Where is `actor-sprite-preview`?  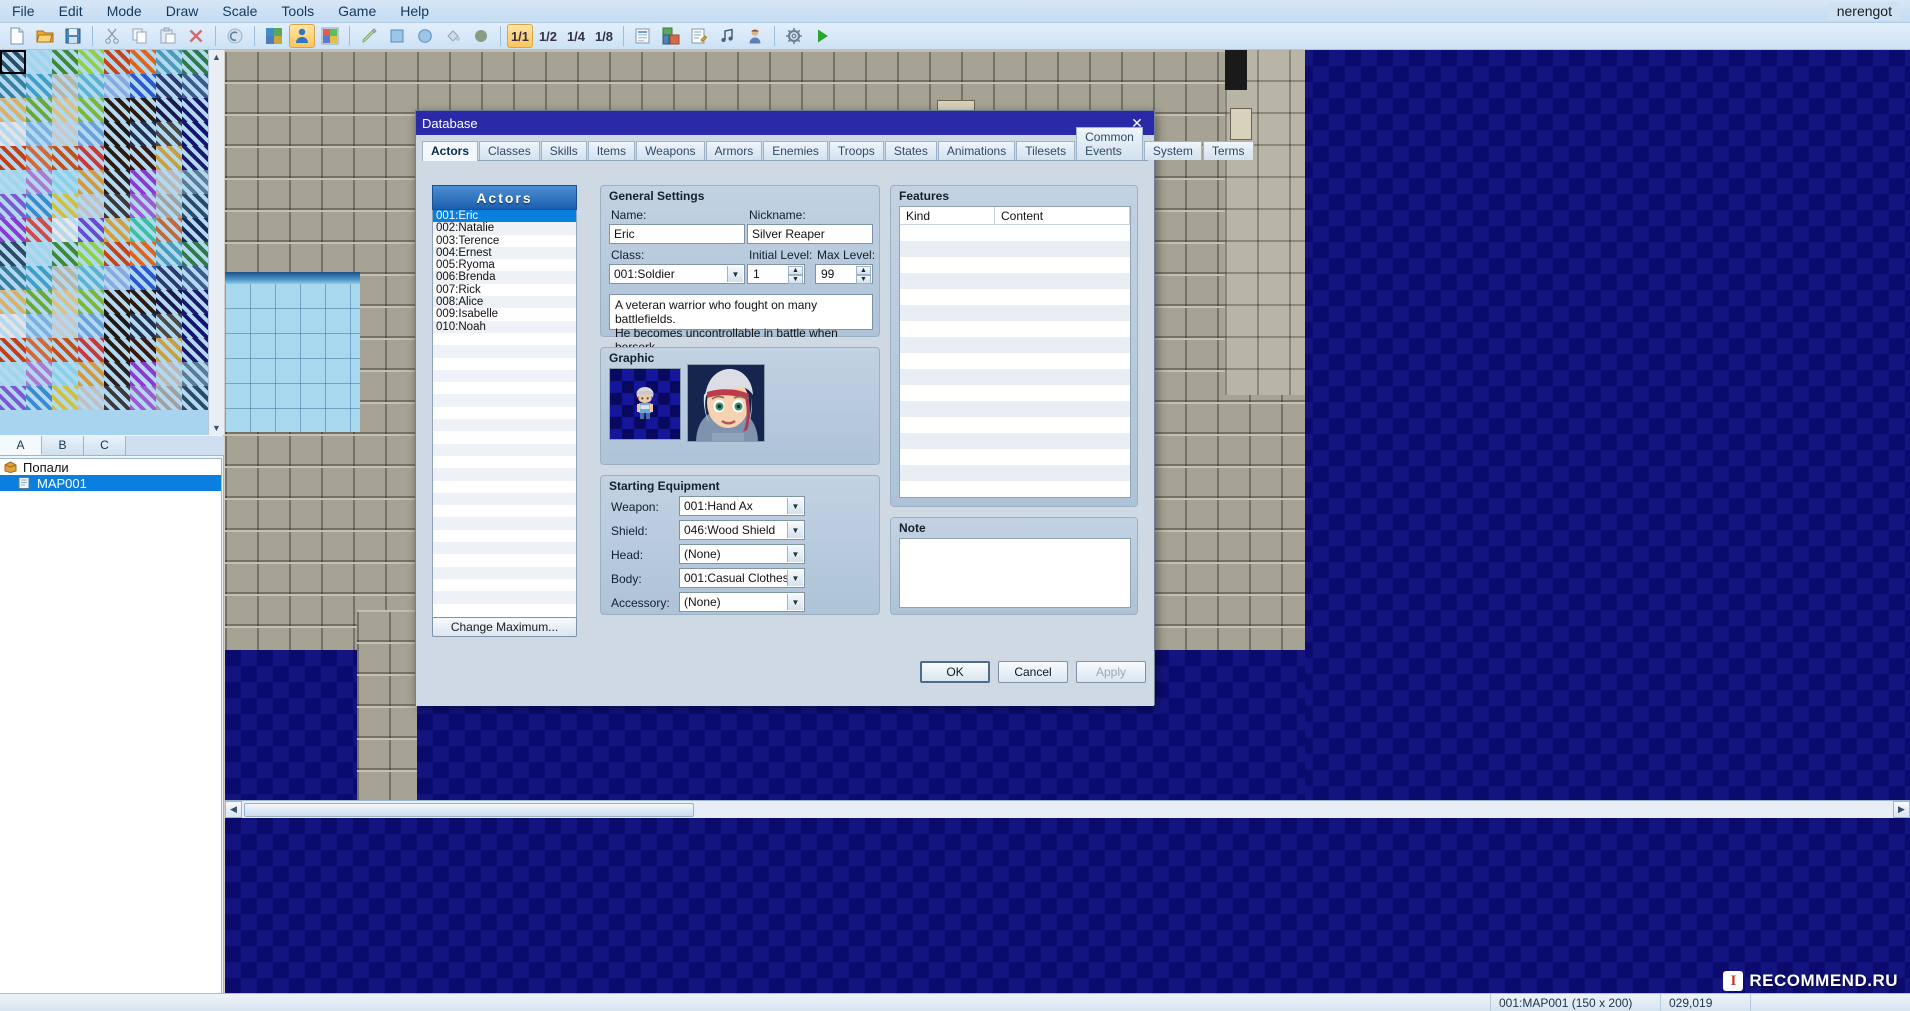 actor-sprite-preview is located at coordinates (645, 404).